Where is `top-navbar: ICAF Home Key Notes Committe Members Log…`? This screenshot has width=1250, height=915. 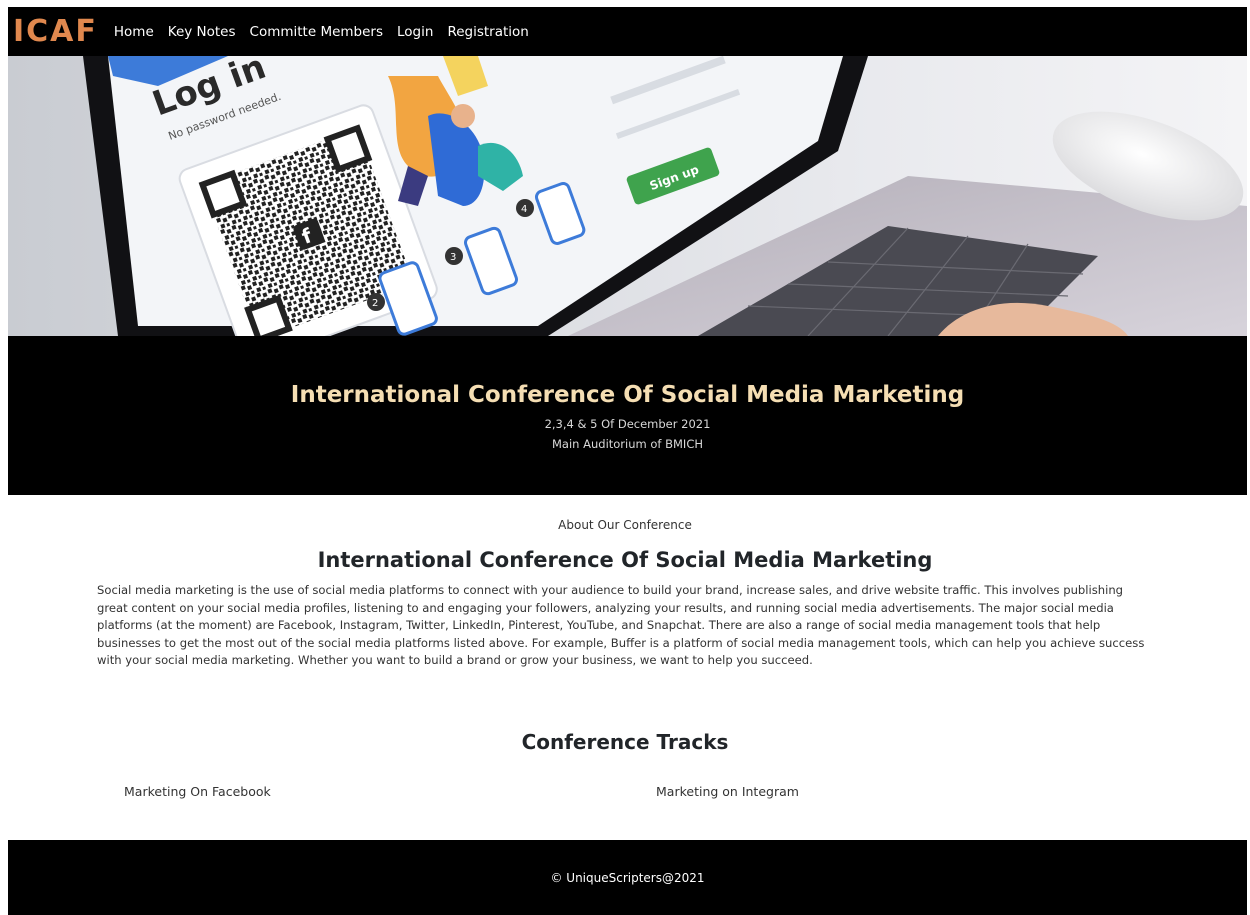
top-navbar: ICAF Home Key Notes Committe Members Log… is located at coordinates (627, 31).